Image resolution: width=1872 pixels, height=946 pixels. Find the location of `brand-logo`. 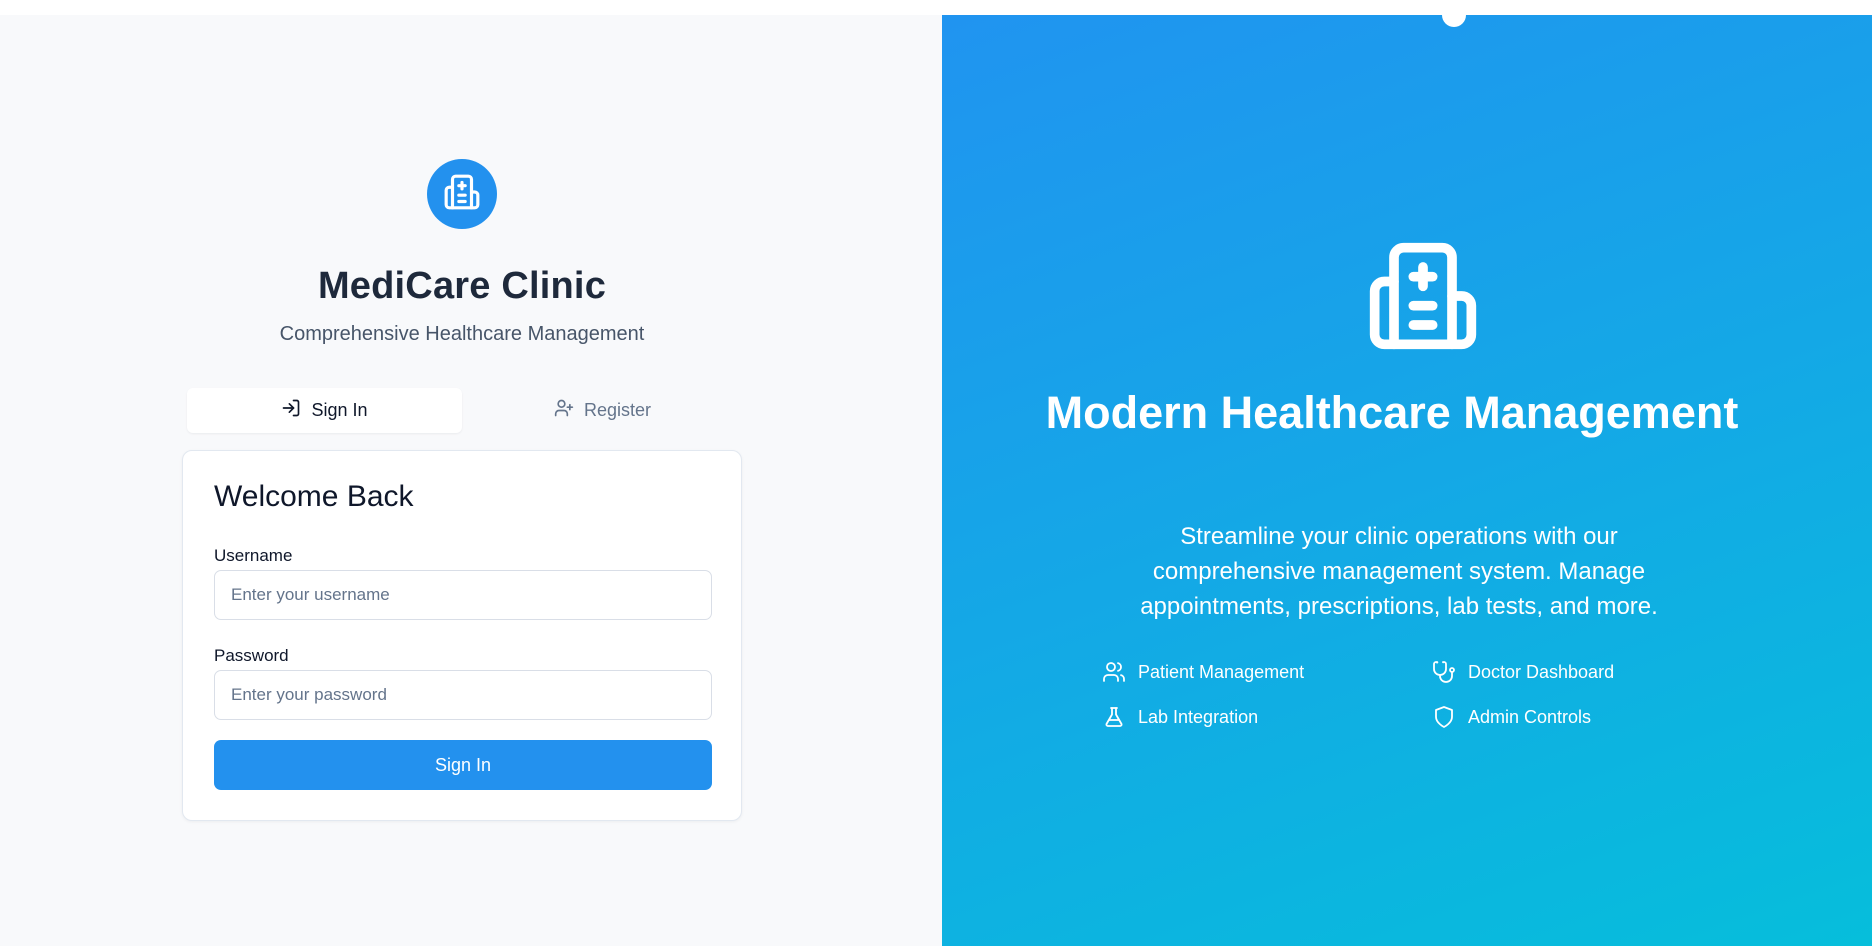

brand-logo is located at coordinates (462, 194).